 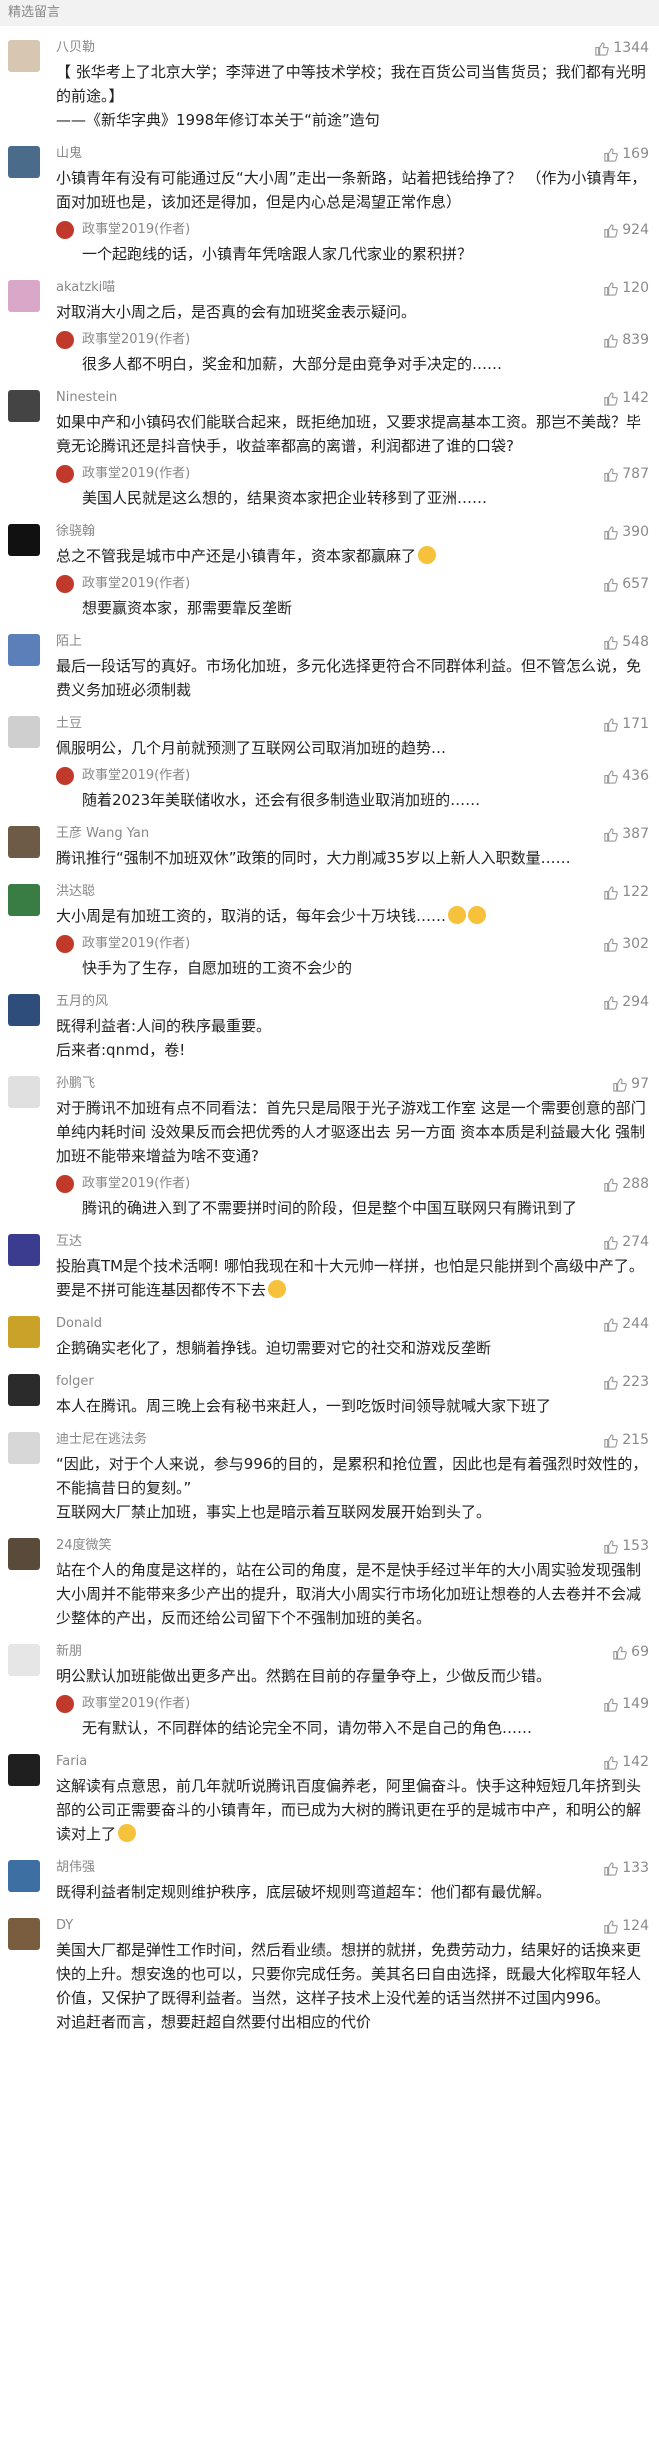 What do you see at coordinates (352, 1324) in the screenshot?
I see `comment-username: Donald` at bounding box center [352, 1324].